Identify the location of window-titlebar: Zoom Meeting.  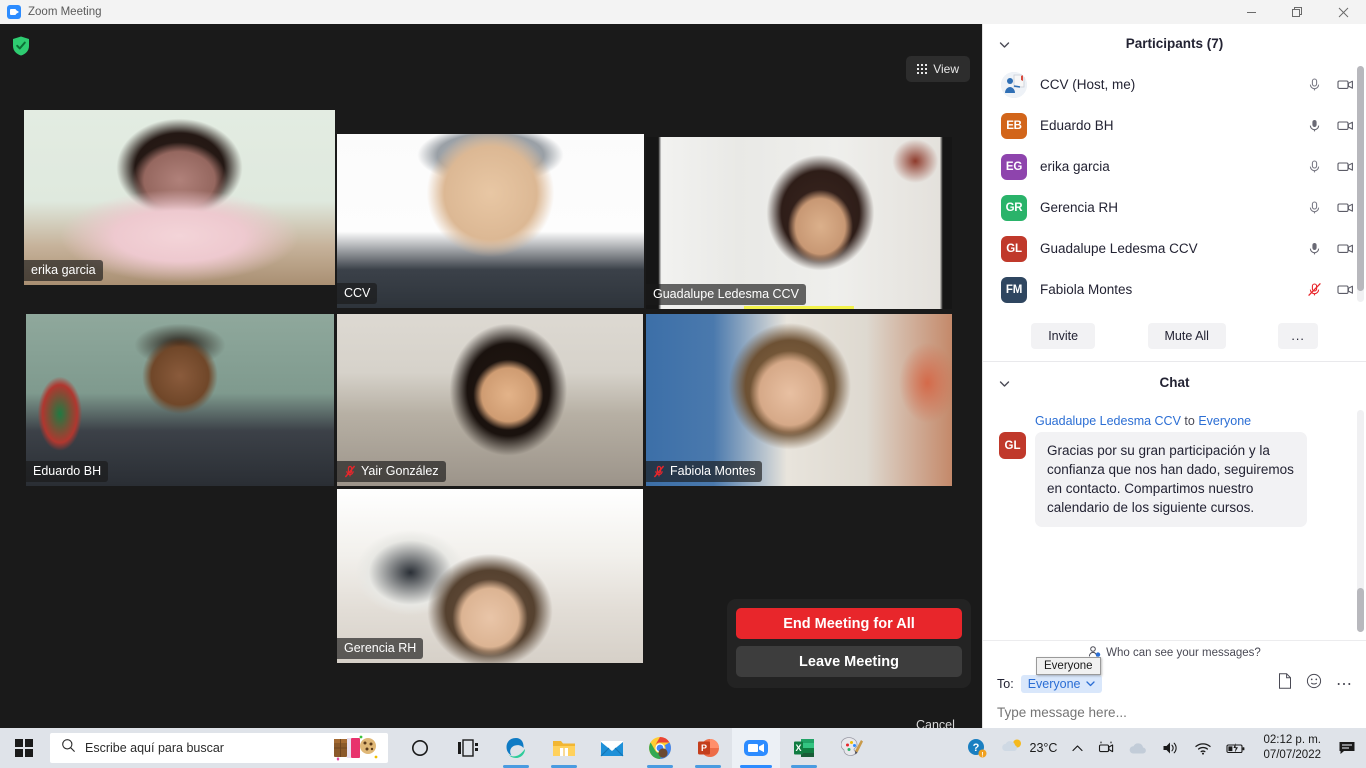
(683, 12).